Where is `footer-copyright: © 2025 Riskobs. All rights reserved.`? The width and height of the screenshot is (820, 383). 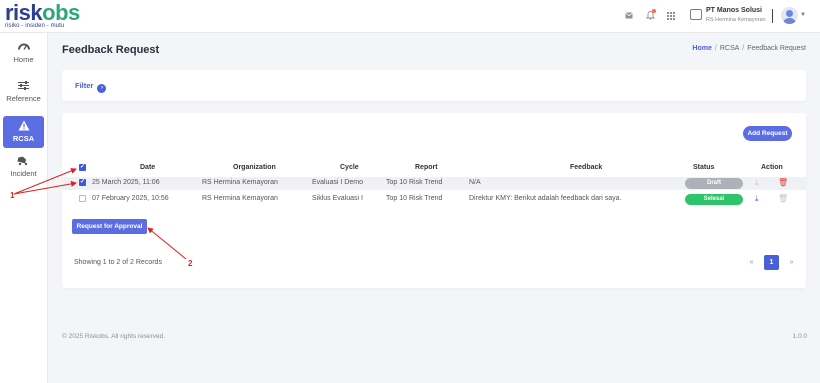
footer-copyright: © 2025 Riskobs. All rights reserved. is located at coordinates (114, 336).